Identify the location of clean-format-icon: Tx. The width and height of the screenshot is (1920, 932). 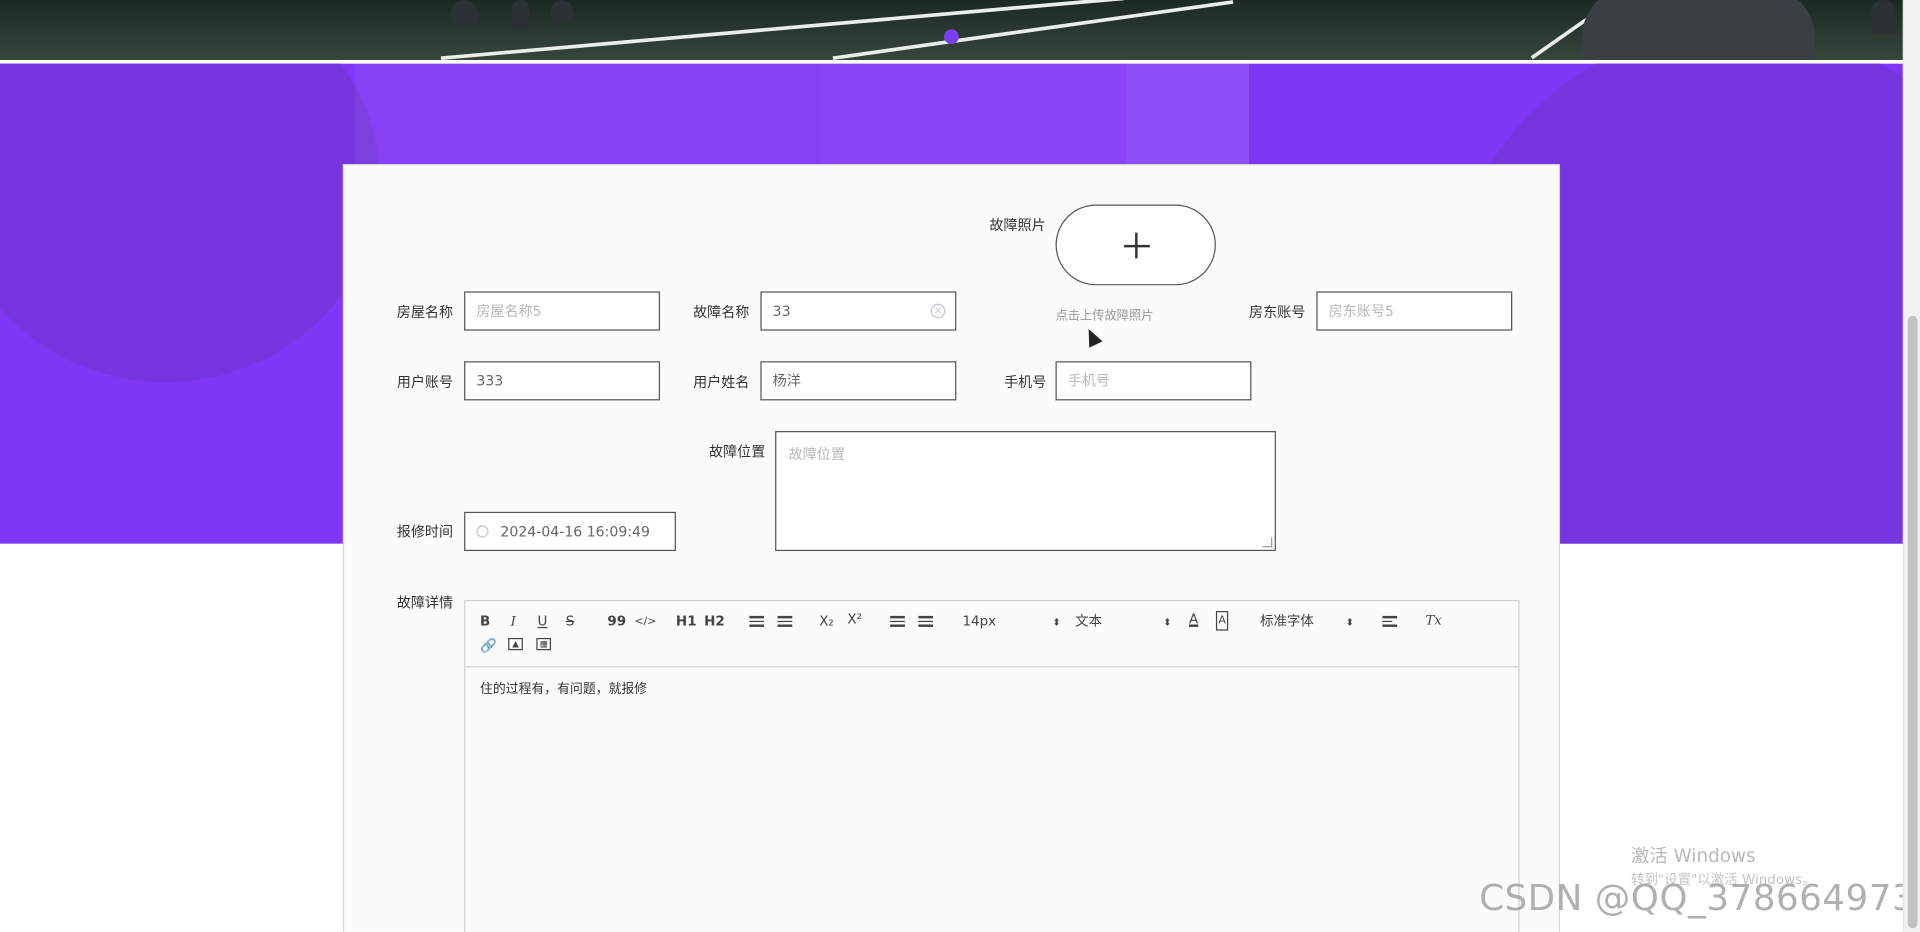
(1433, 620).